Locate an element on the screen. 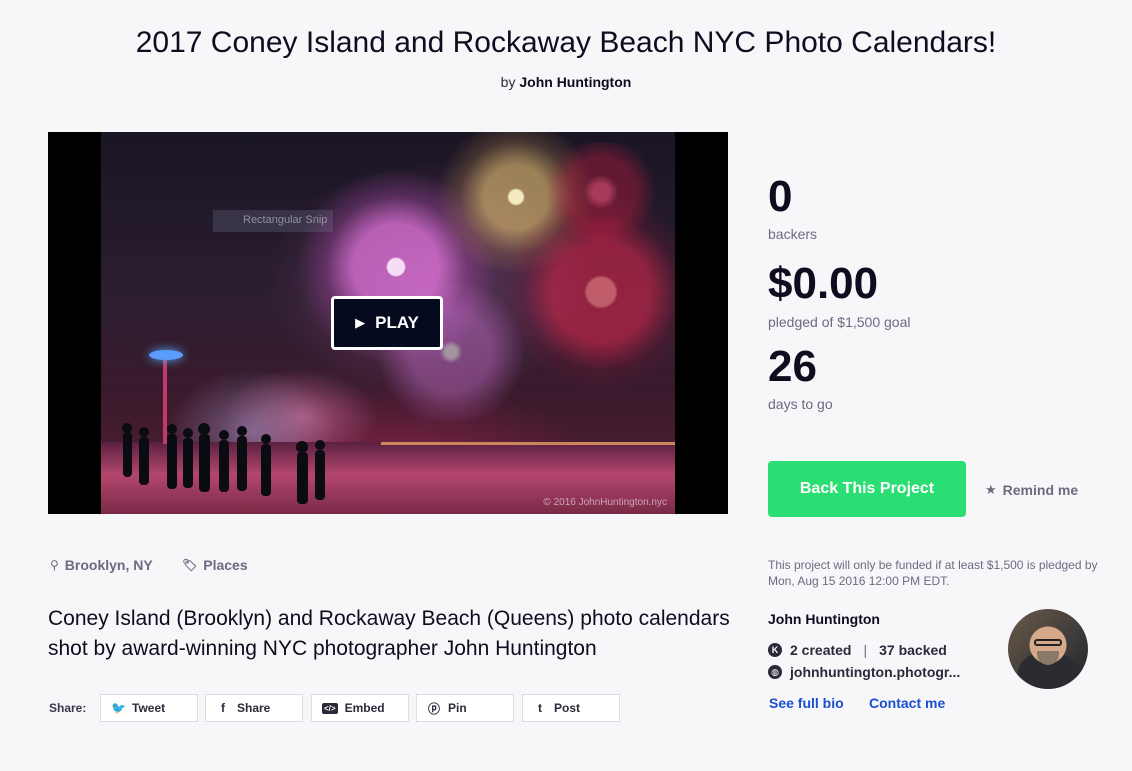 The image size is (1132, 771). creator-name: John Huntington is located at coordinates (824, 619).